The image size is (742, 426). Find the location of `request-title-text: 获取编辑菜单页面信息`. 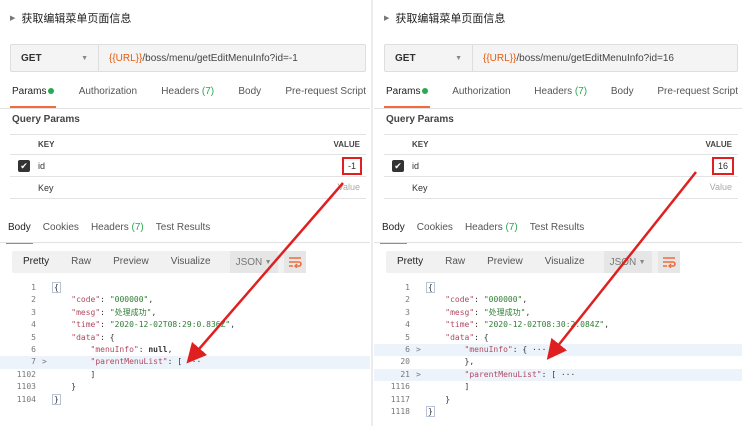

request-title-text: 获取编辑菜单页面信息 is located at coordinates (76, 19).